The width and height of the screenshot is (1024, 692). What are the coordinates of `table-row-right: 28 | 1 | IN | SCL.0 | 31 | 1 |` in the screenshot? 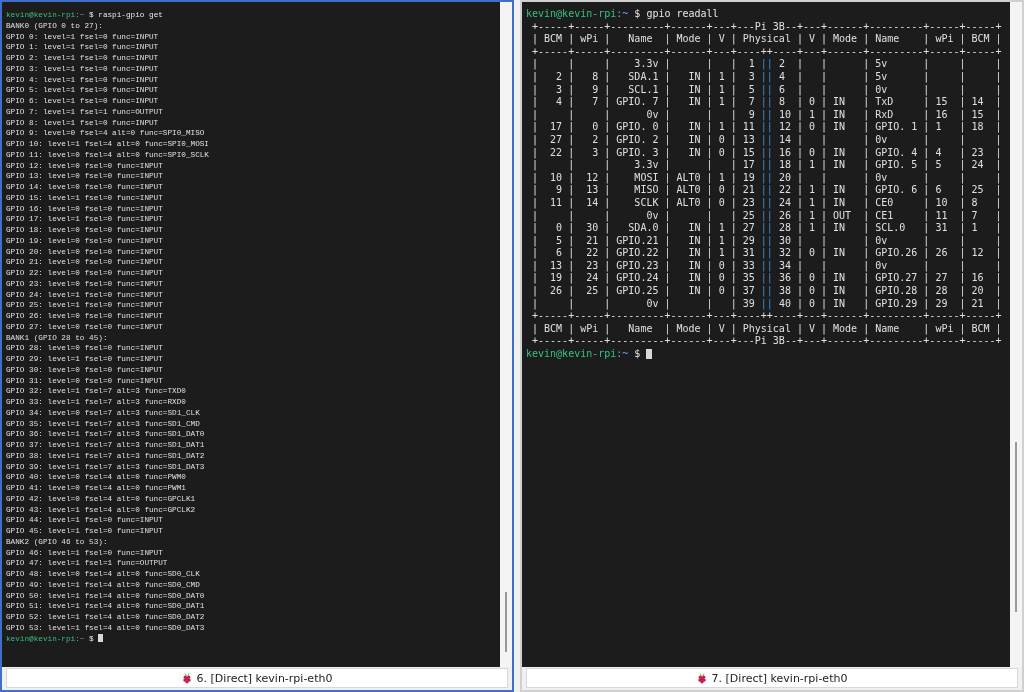 It's located at (889, 228).